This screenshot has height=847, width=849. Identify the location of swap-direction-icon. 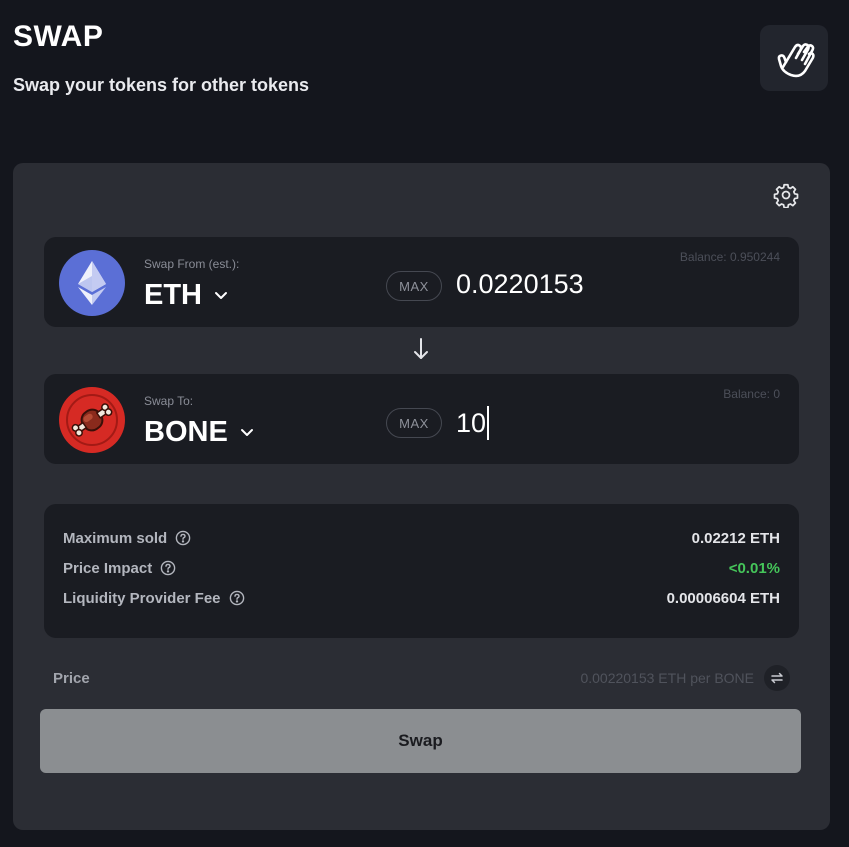
(777, 678).